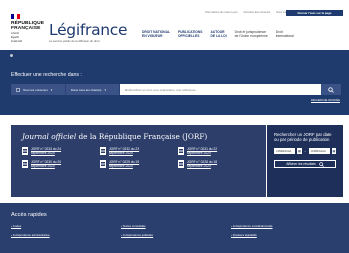 The height and width of the screenshot is (253, 349). What do you see at coordinates (88, 30) in the screenshot?
I see `site-brand: Légifrance` at bounding box center [88, 30].